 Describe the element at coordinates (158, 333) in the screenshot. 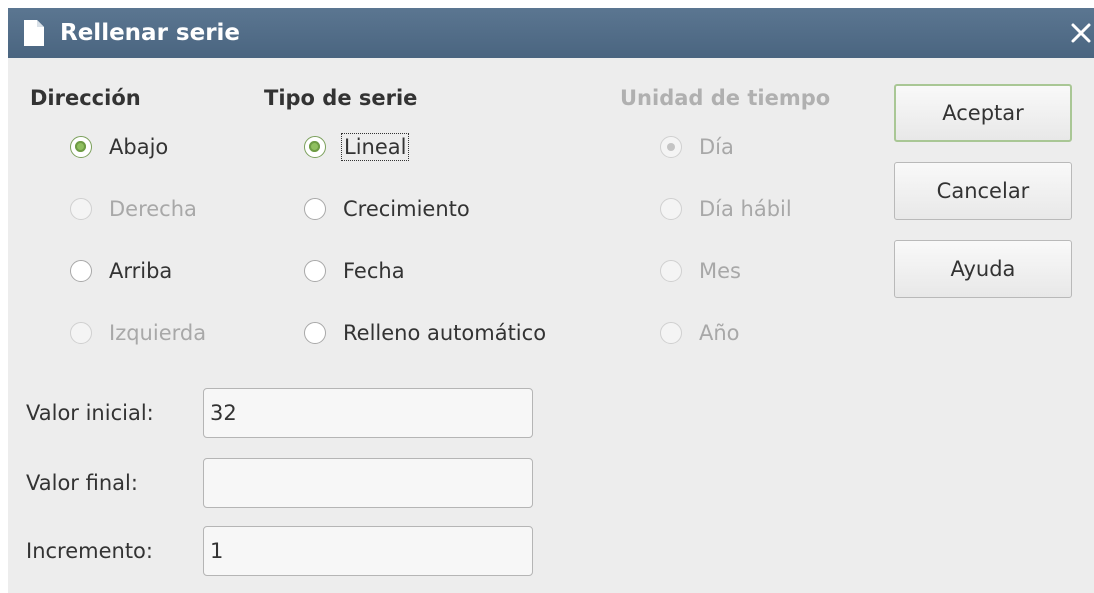

I see `radio-label: Izquierda` at that location.